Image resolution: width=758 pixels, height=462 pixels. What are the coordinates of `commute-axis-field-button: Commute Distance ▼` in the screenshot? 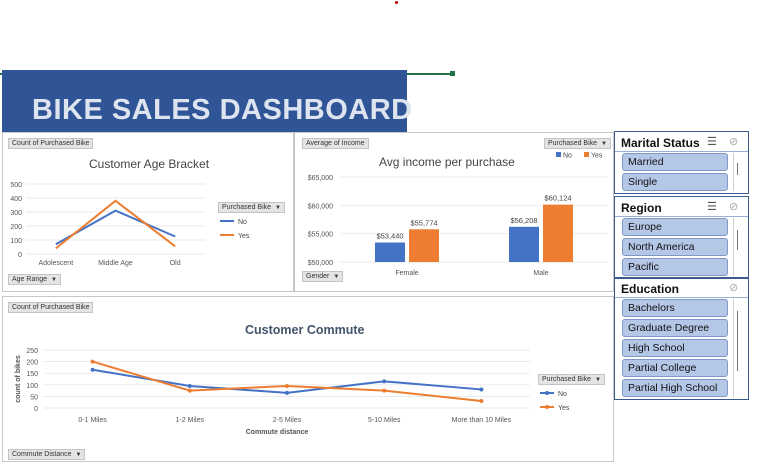 It's located at (47, 454).